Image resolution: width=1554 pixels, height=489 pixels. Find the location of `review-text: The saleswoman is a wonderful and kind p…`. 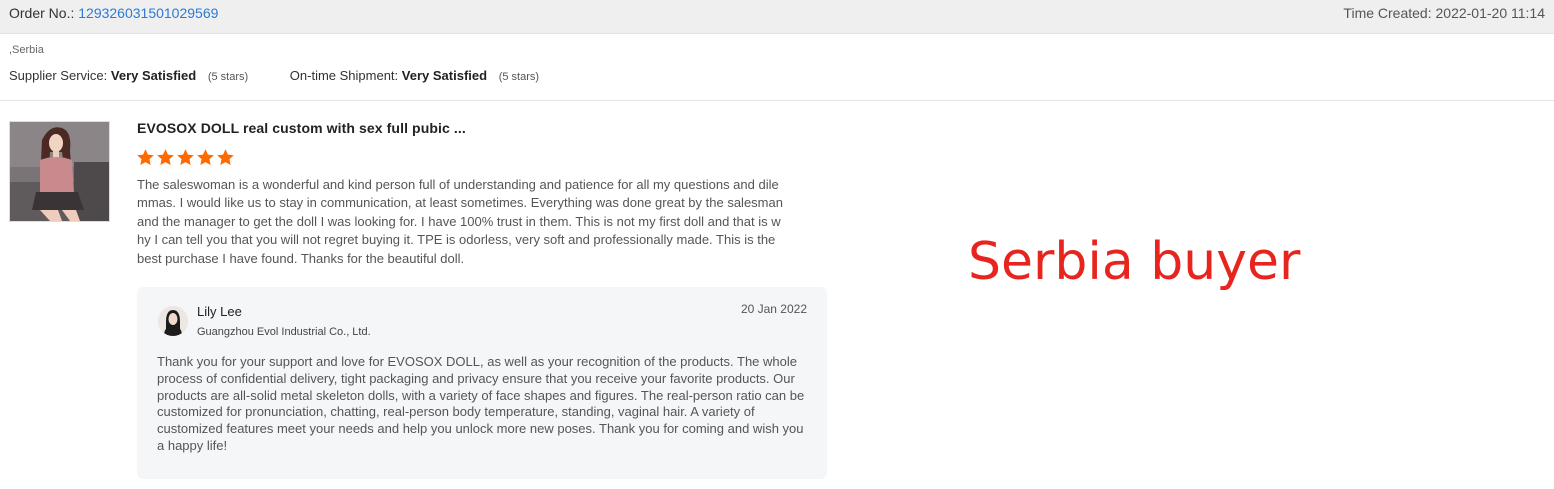

review-text: The saleswoman is a wonderful and kind p… is located at coordinates (460, 221).